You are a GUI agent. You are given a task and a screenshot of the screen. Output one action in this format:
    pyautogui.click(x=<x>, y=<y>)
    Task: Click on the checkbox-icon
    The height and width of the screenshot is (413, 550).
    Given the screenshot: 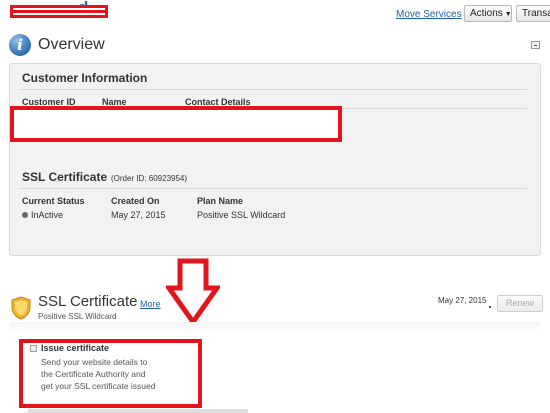 What is the action you would take?
    pyautogui.click(x=33, y=348)
    